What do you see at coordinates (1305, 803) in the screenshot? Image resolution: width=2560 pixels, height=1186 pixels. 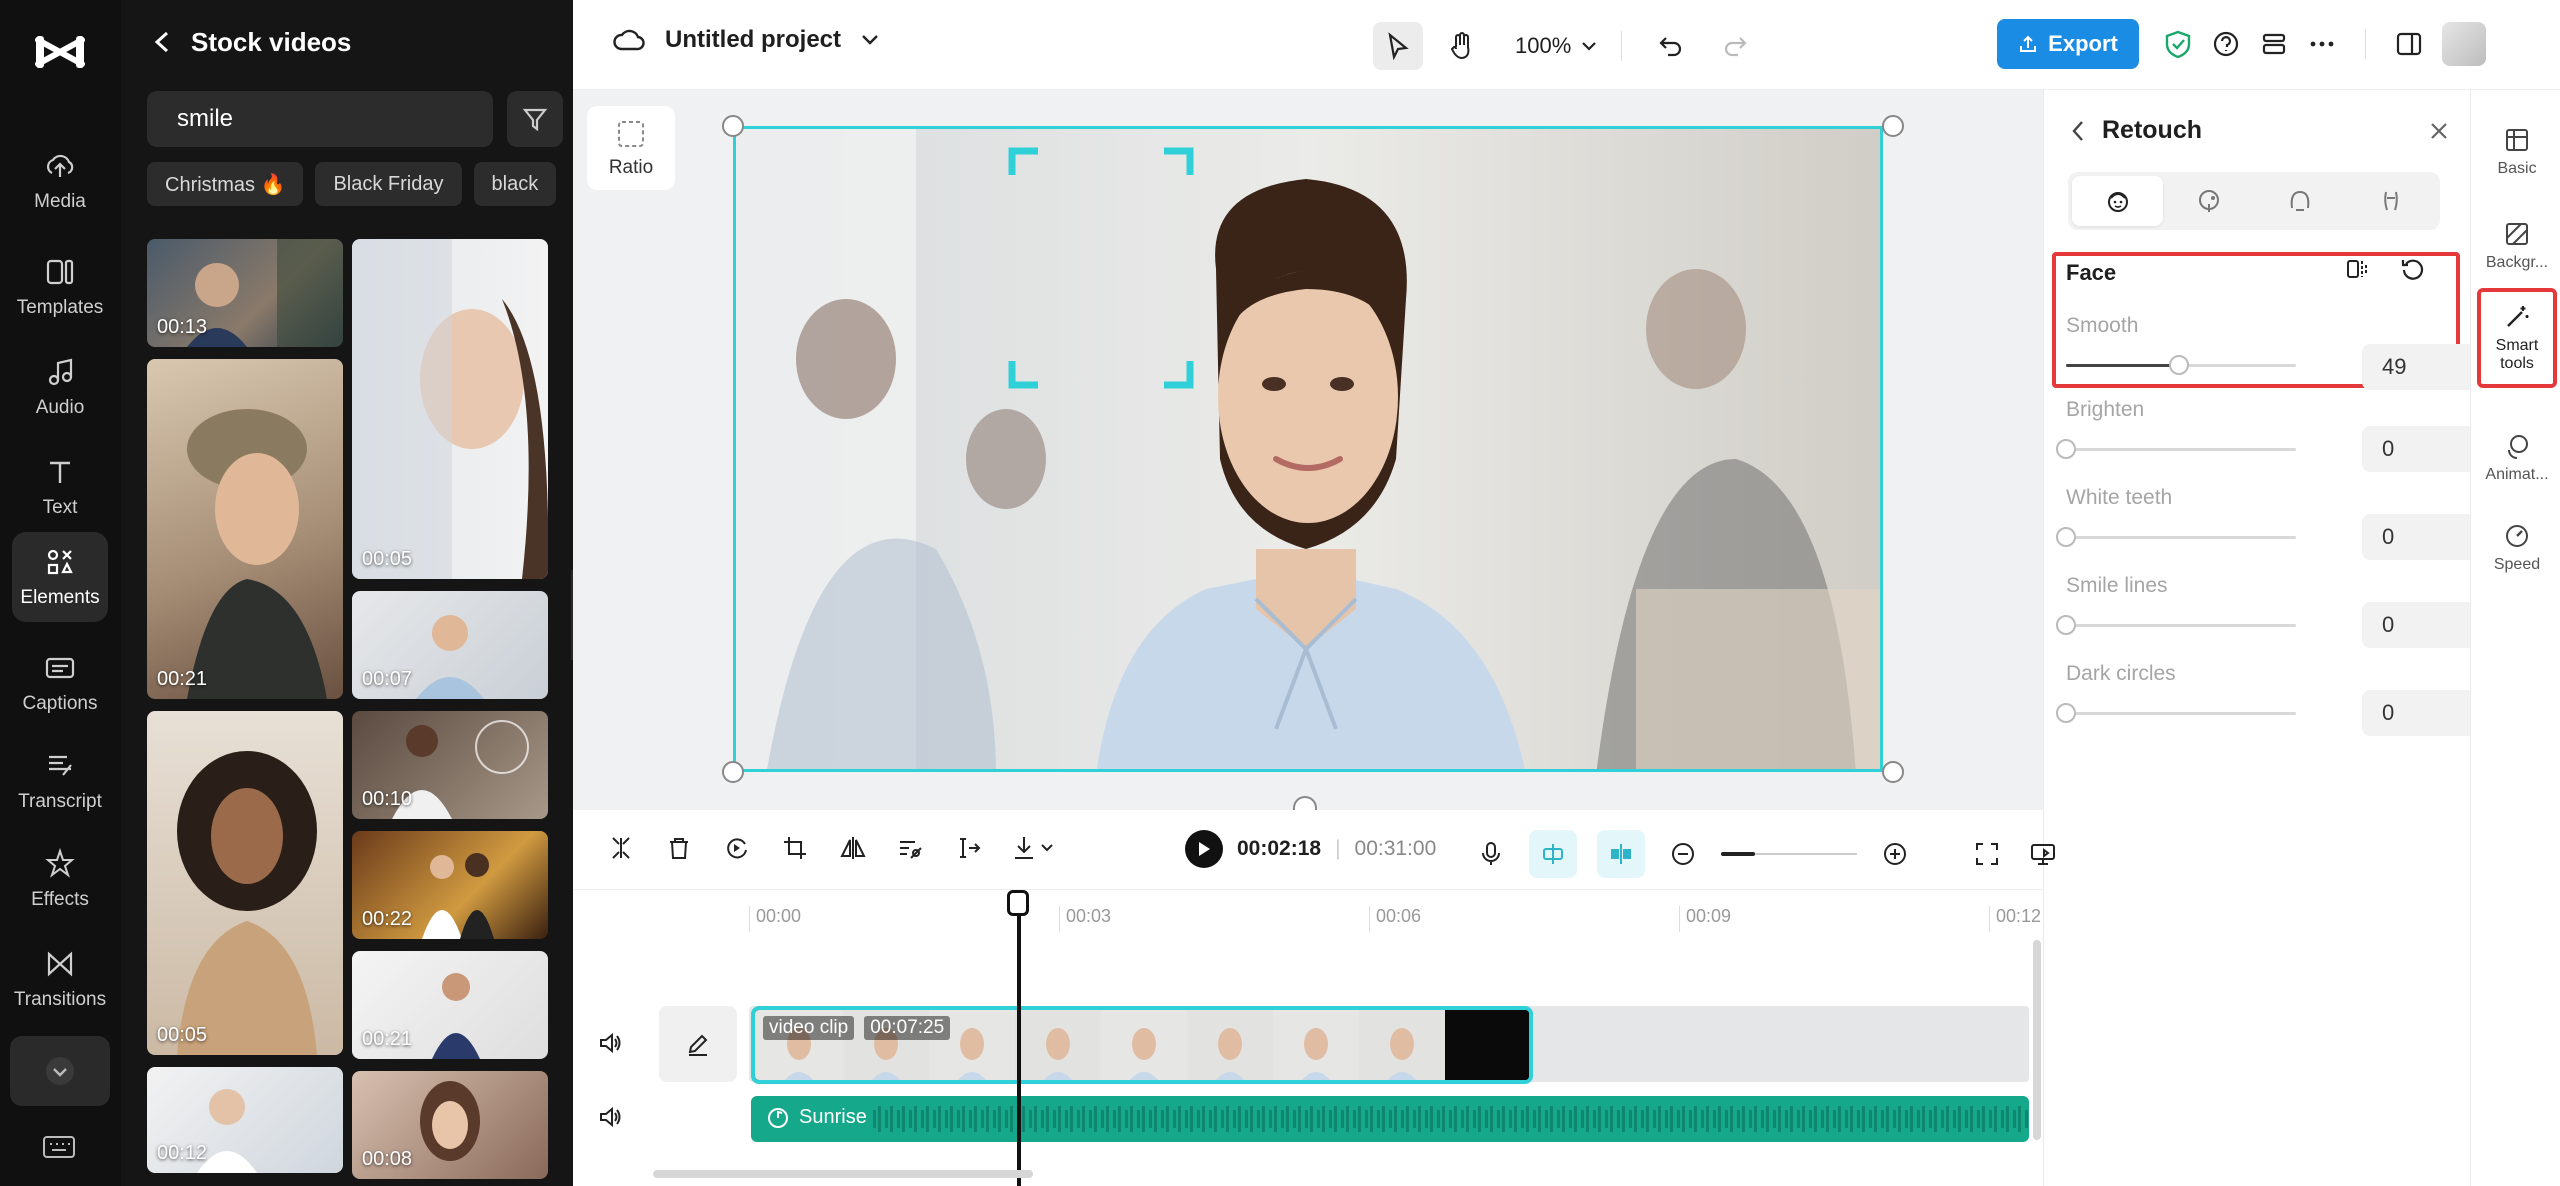 I see `rotate-handle` at bounding box center [1305, 803].